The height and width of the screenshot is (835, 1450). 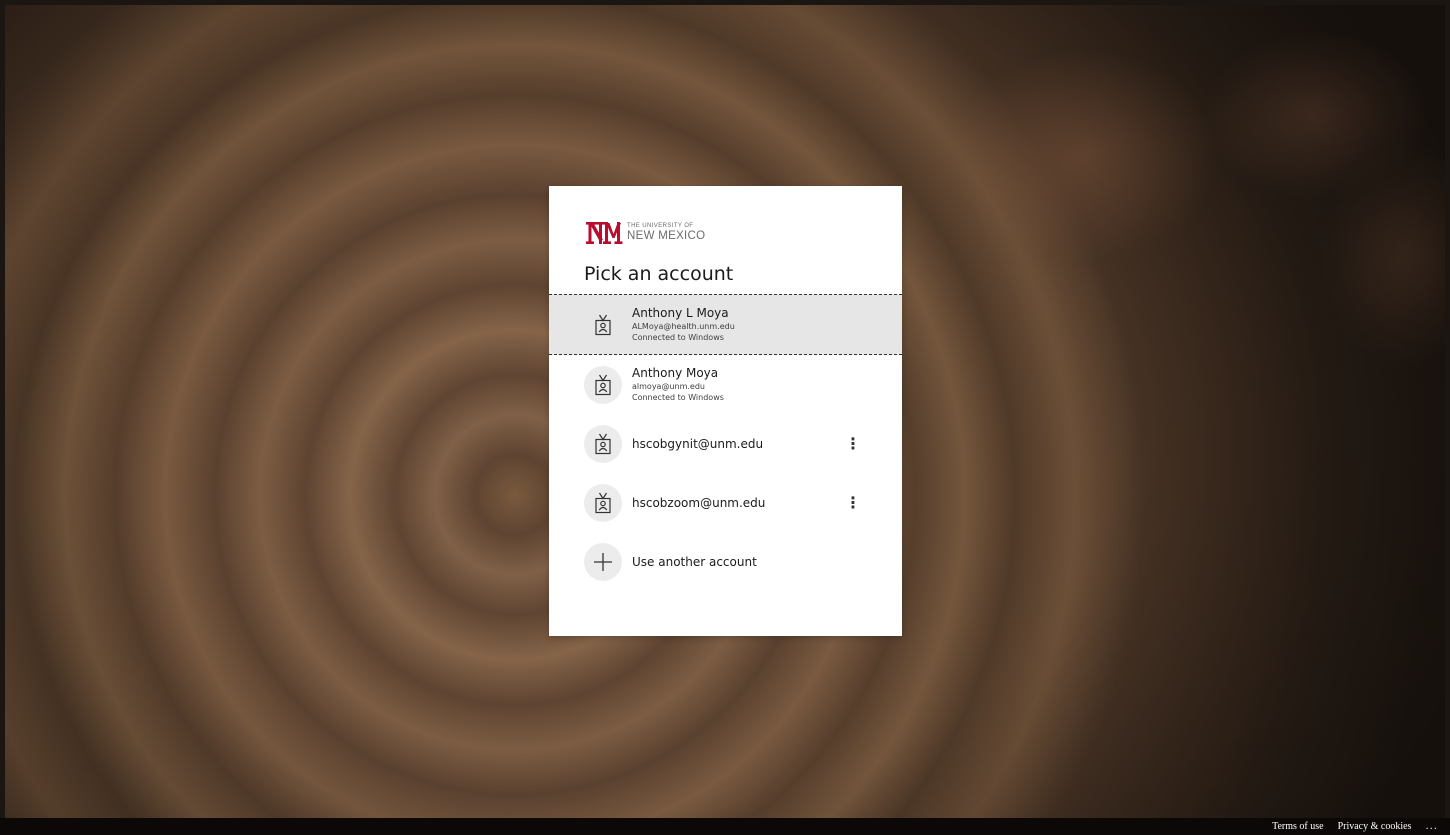 What do you see at coordinates (1298, 826) in the screenshot?
I see `terms-of-use-link: Terms of use` at bounding box center [1298, 826].